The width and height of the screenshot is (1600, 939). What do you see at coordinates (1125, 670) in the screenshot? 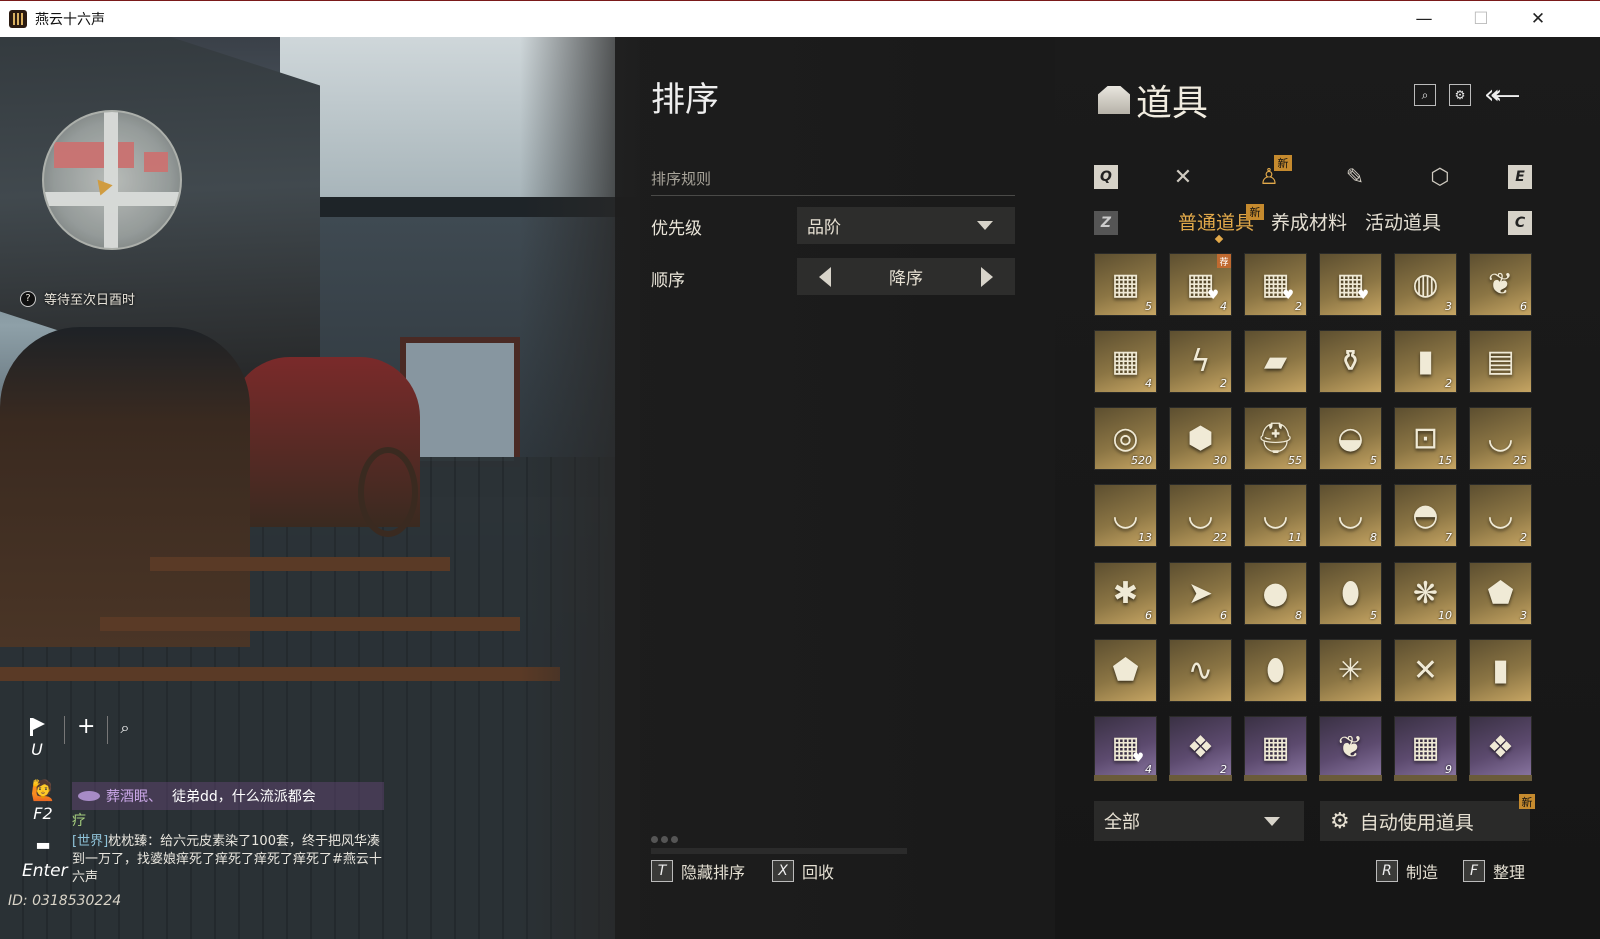
I see `item-slot: ⬟` at bounding box center [1125, 670].